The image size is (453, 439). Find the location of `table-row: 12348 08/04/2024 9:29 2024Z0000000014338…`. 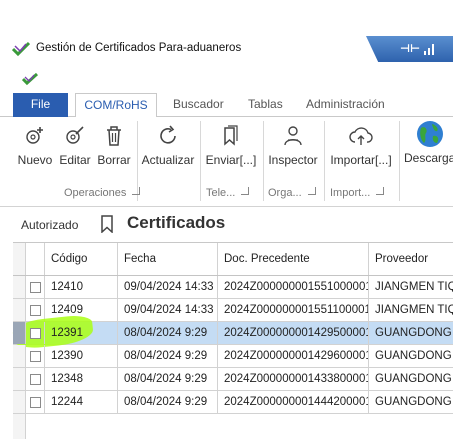

table-row: 12348 08/04/2024 9:29 2024Z0000000014338… is located at coordinates (233, 379).